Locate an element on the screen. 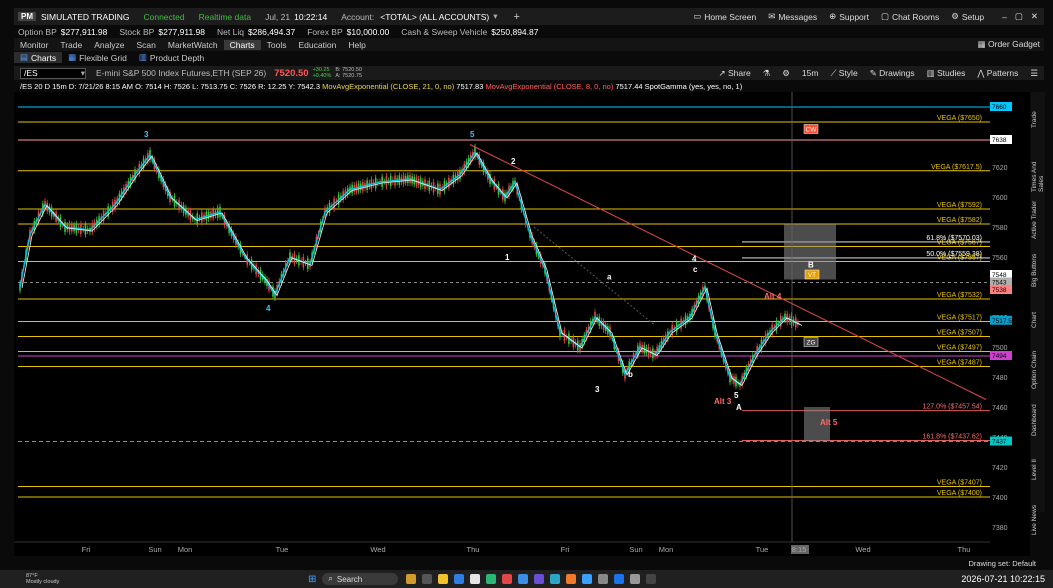 The width and height of the screenshot is (1053, 588). support-button: ⊕ Support is located at coordinates (849, 16).